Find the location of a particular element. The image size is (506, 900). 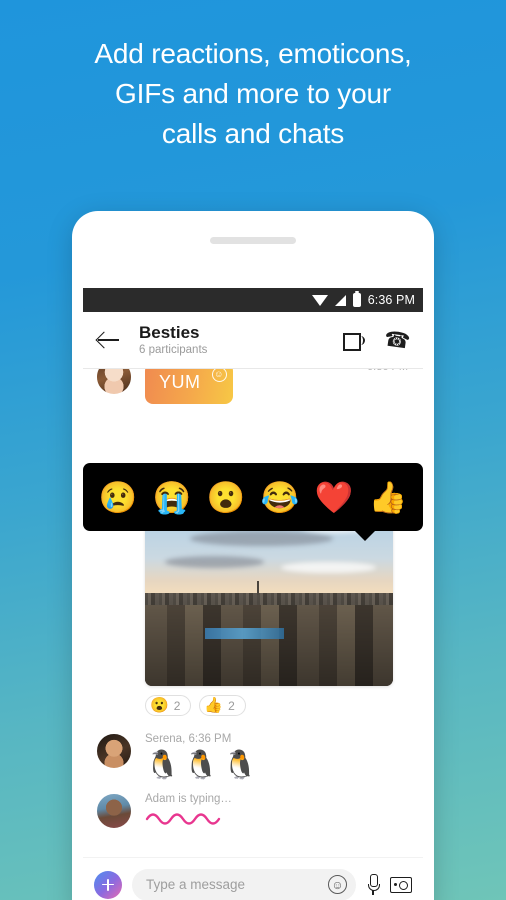

message-input-wrapper: Type a message ☺ is located at coordinates (244, 884).